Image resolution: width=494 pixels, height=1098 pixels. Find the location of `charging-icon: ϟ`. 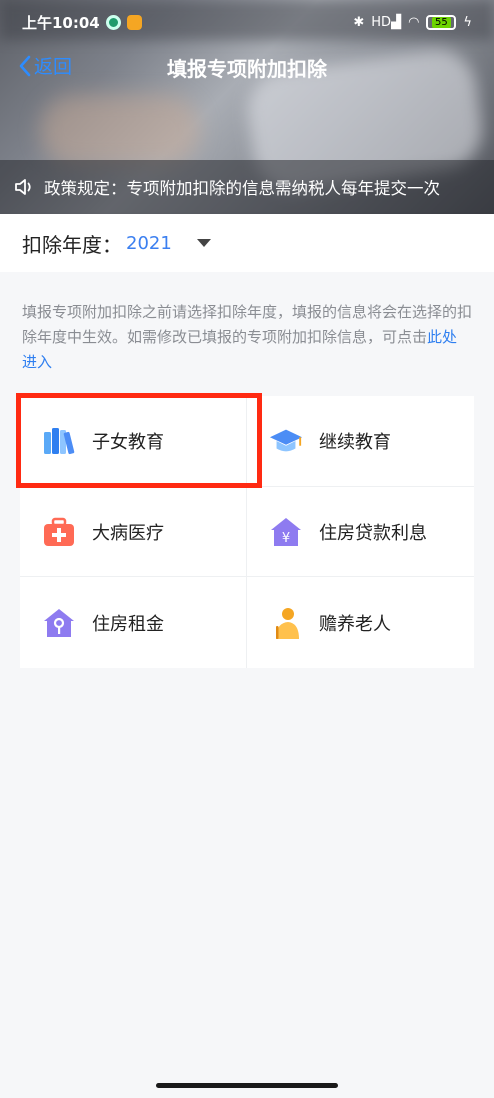

charging-icon: ϟ is located at coordinates (467, 22).